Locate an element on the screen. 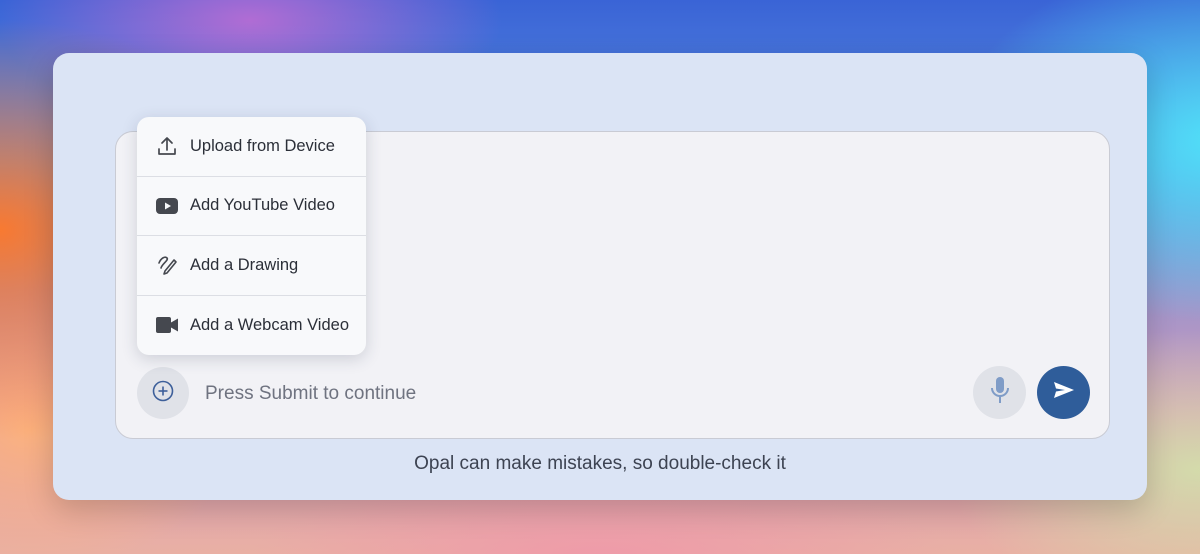 The width and height of the screenshot is (1200, 554). menu-item-add-youtube-video: Add YouTube Video is located at coordinates (251, 206).